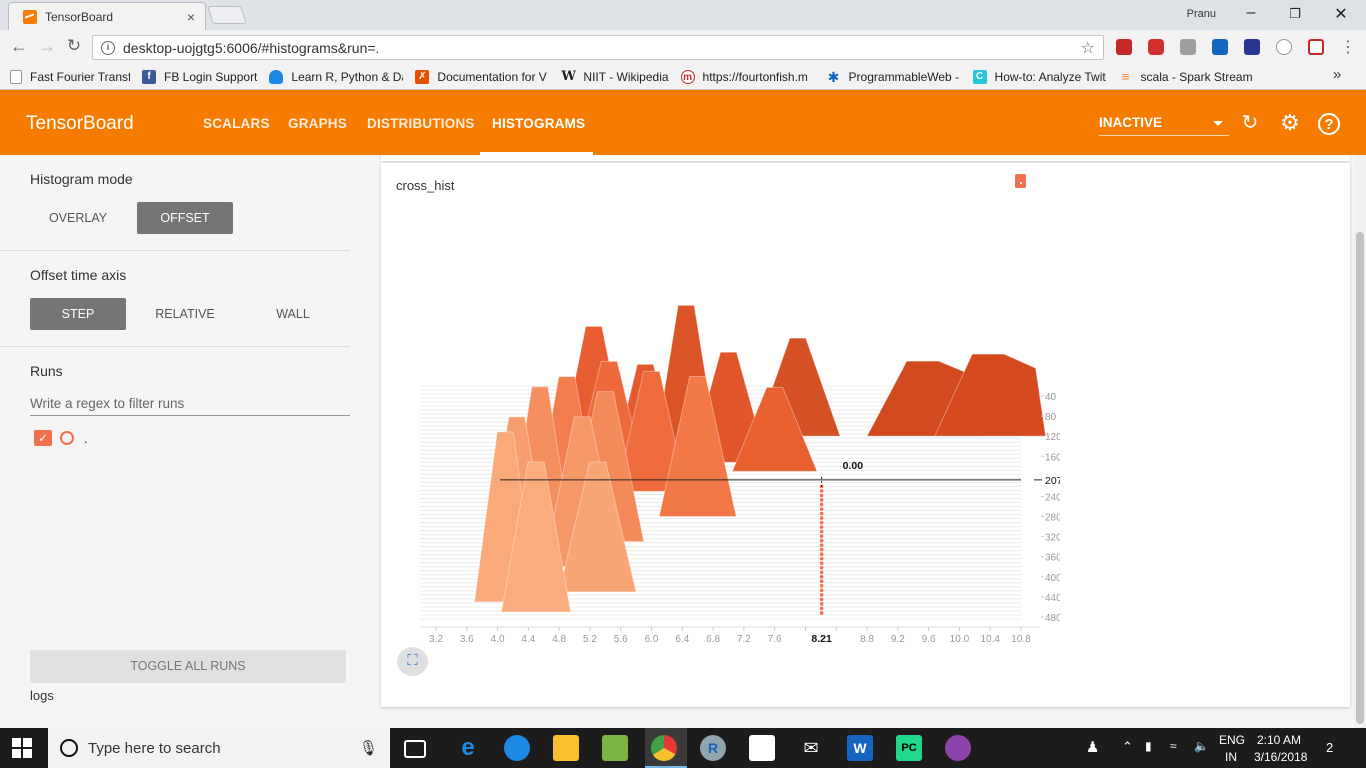 This screenshot has height=768, width=1366. Describe the element at coordinates (78, 218) in the screenshot. I see `overlay-button: OVERLAY` at that location.